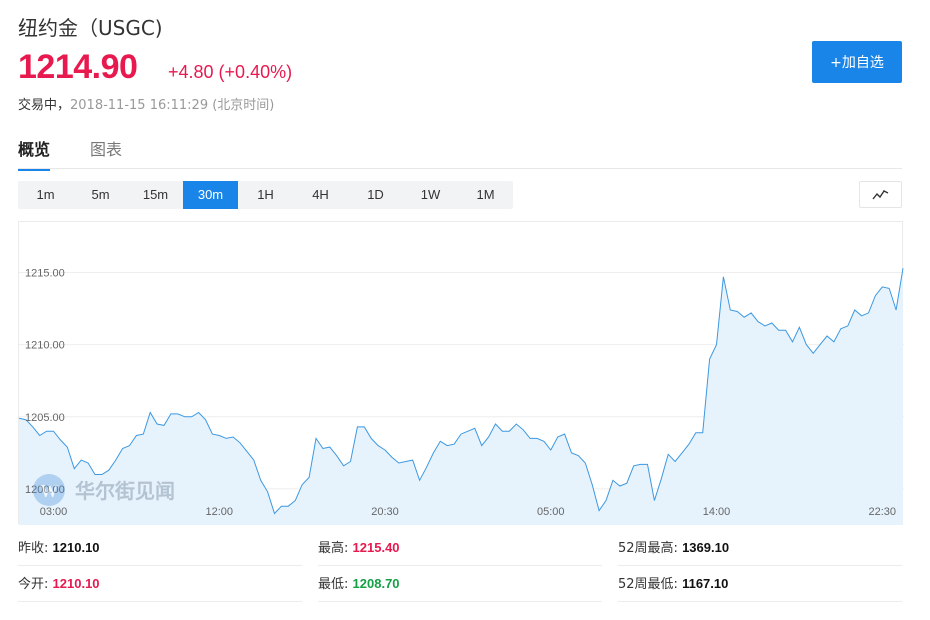  I want to click on chart-type-button, so click(880, 194).